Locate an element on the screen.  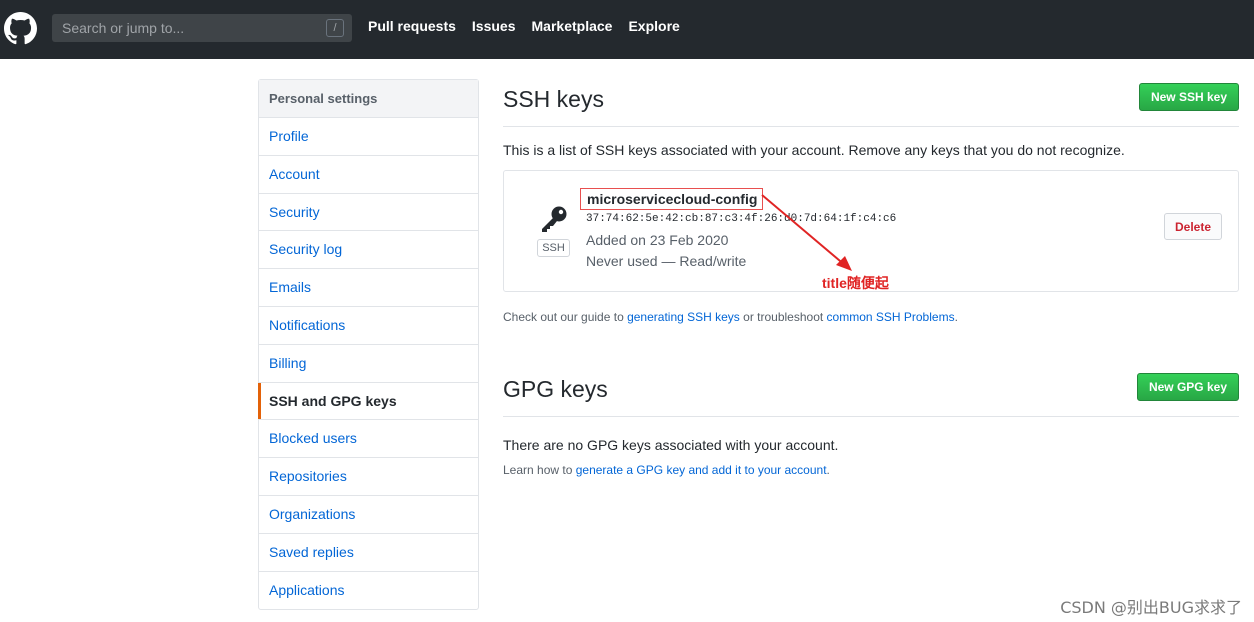
sidebar-item-applications: Applications is located at coordinates (368, 591).